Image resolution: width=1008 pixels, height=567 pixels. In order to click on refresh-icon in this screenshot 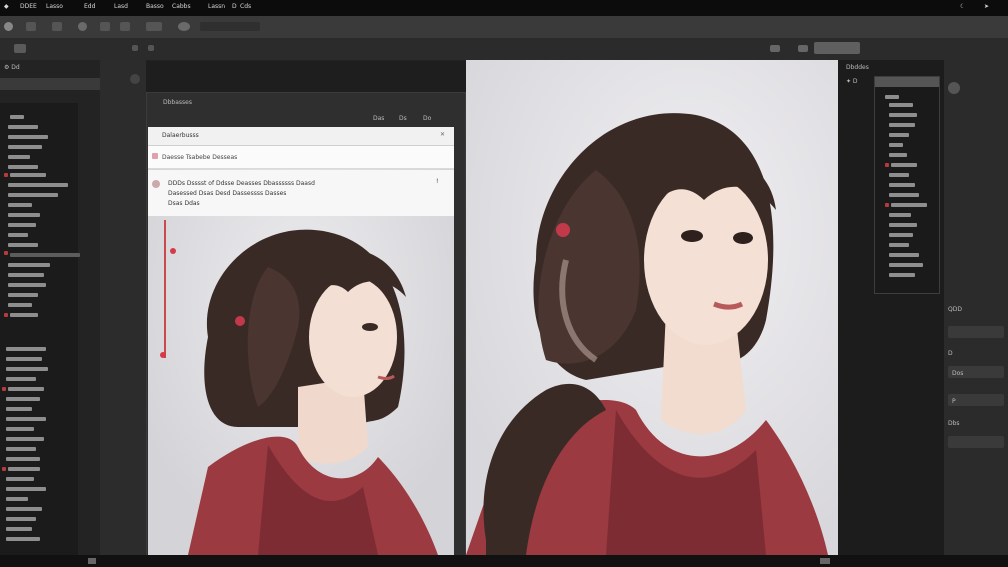, I will do `click(135, 79)`.